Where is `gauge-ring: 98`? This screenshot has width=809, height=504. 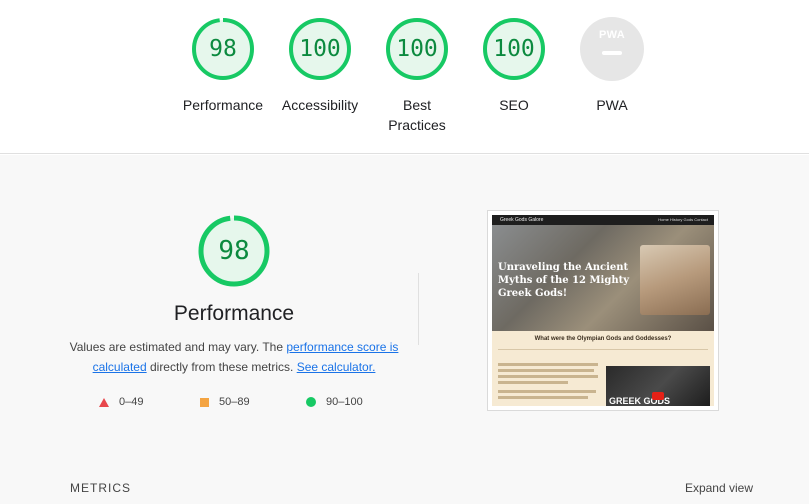 gauge-ring: 98 is located at coordinates (223, 49).